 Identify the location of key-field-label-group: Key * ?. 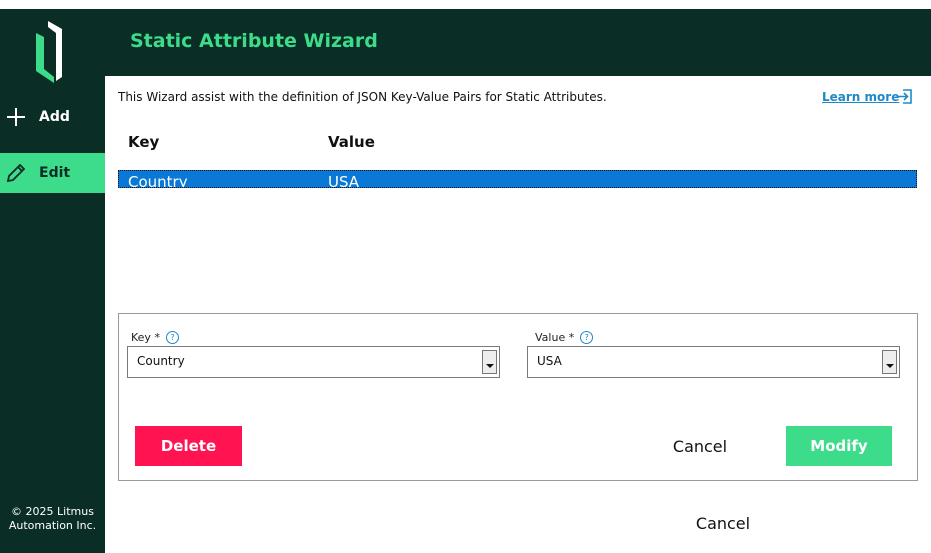
(155, 337).